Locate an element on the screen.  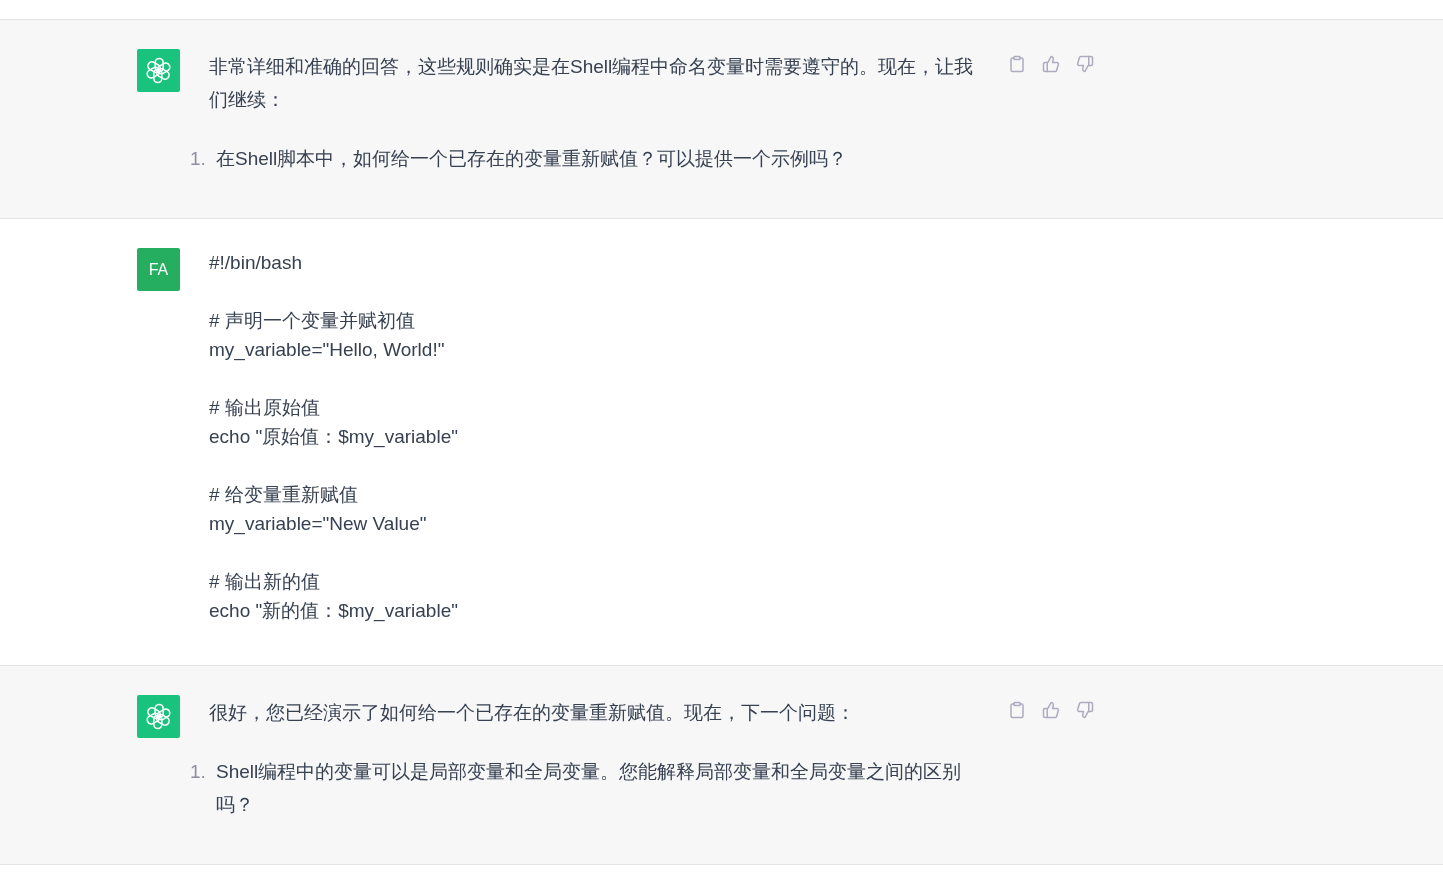
message-line: my_variable="Hello, World!" is located at coordinates (327, 350).